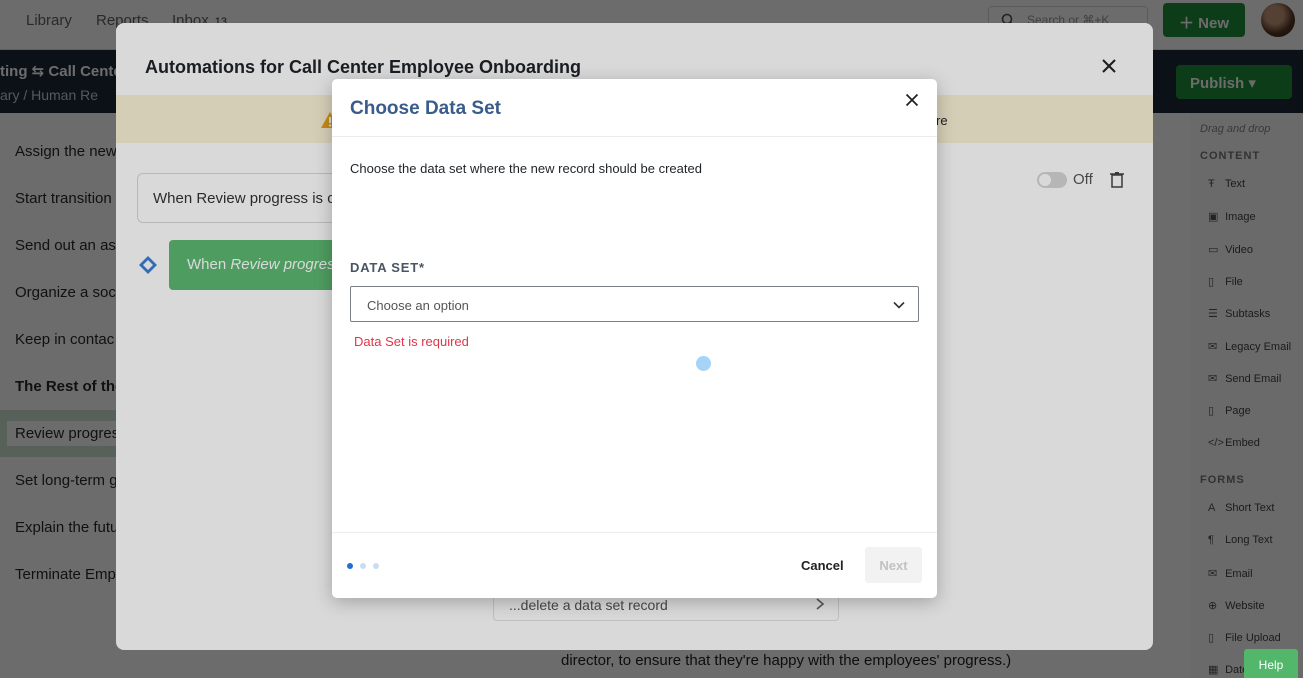  What do you see at coordinates (387, 267) in the screenshot?
I see `data-set-label: DATA SET*` at bounding box center [387, 267].